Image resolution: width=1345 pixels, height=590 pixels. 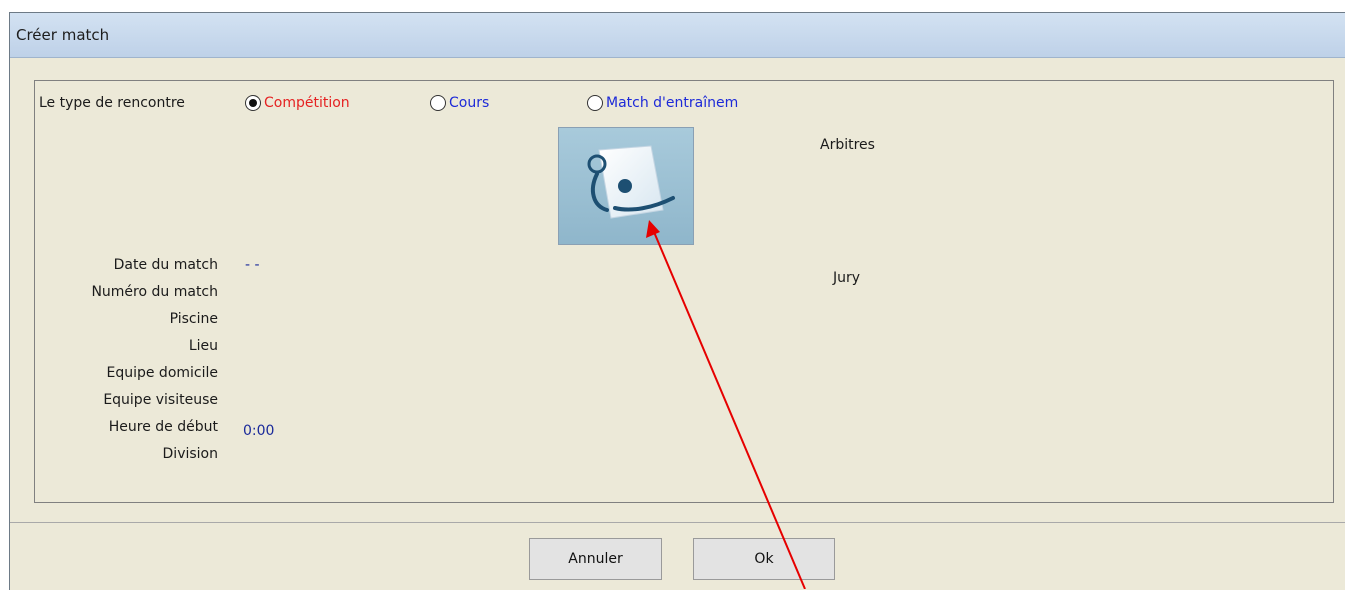 What do you see at coordinates (258, 431) in the screenshot?
I see `start-time-value: 0:00` at bounding box center [258, 431].